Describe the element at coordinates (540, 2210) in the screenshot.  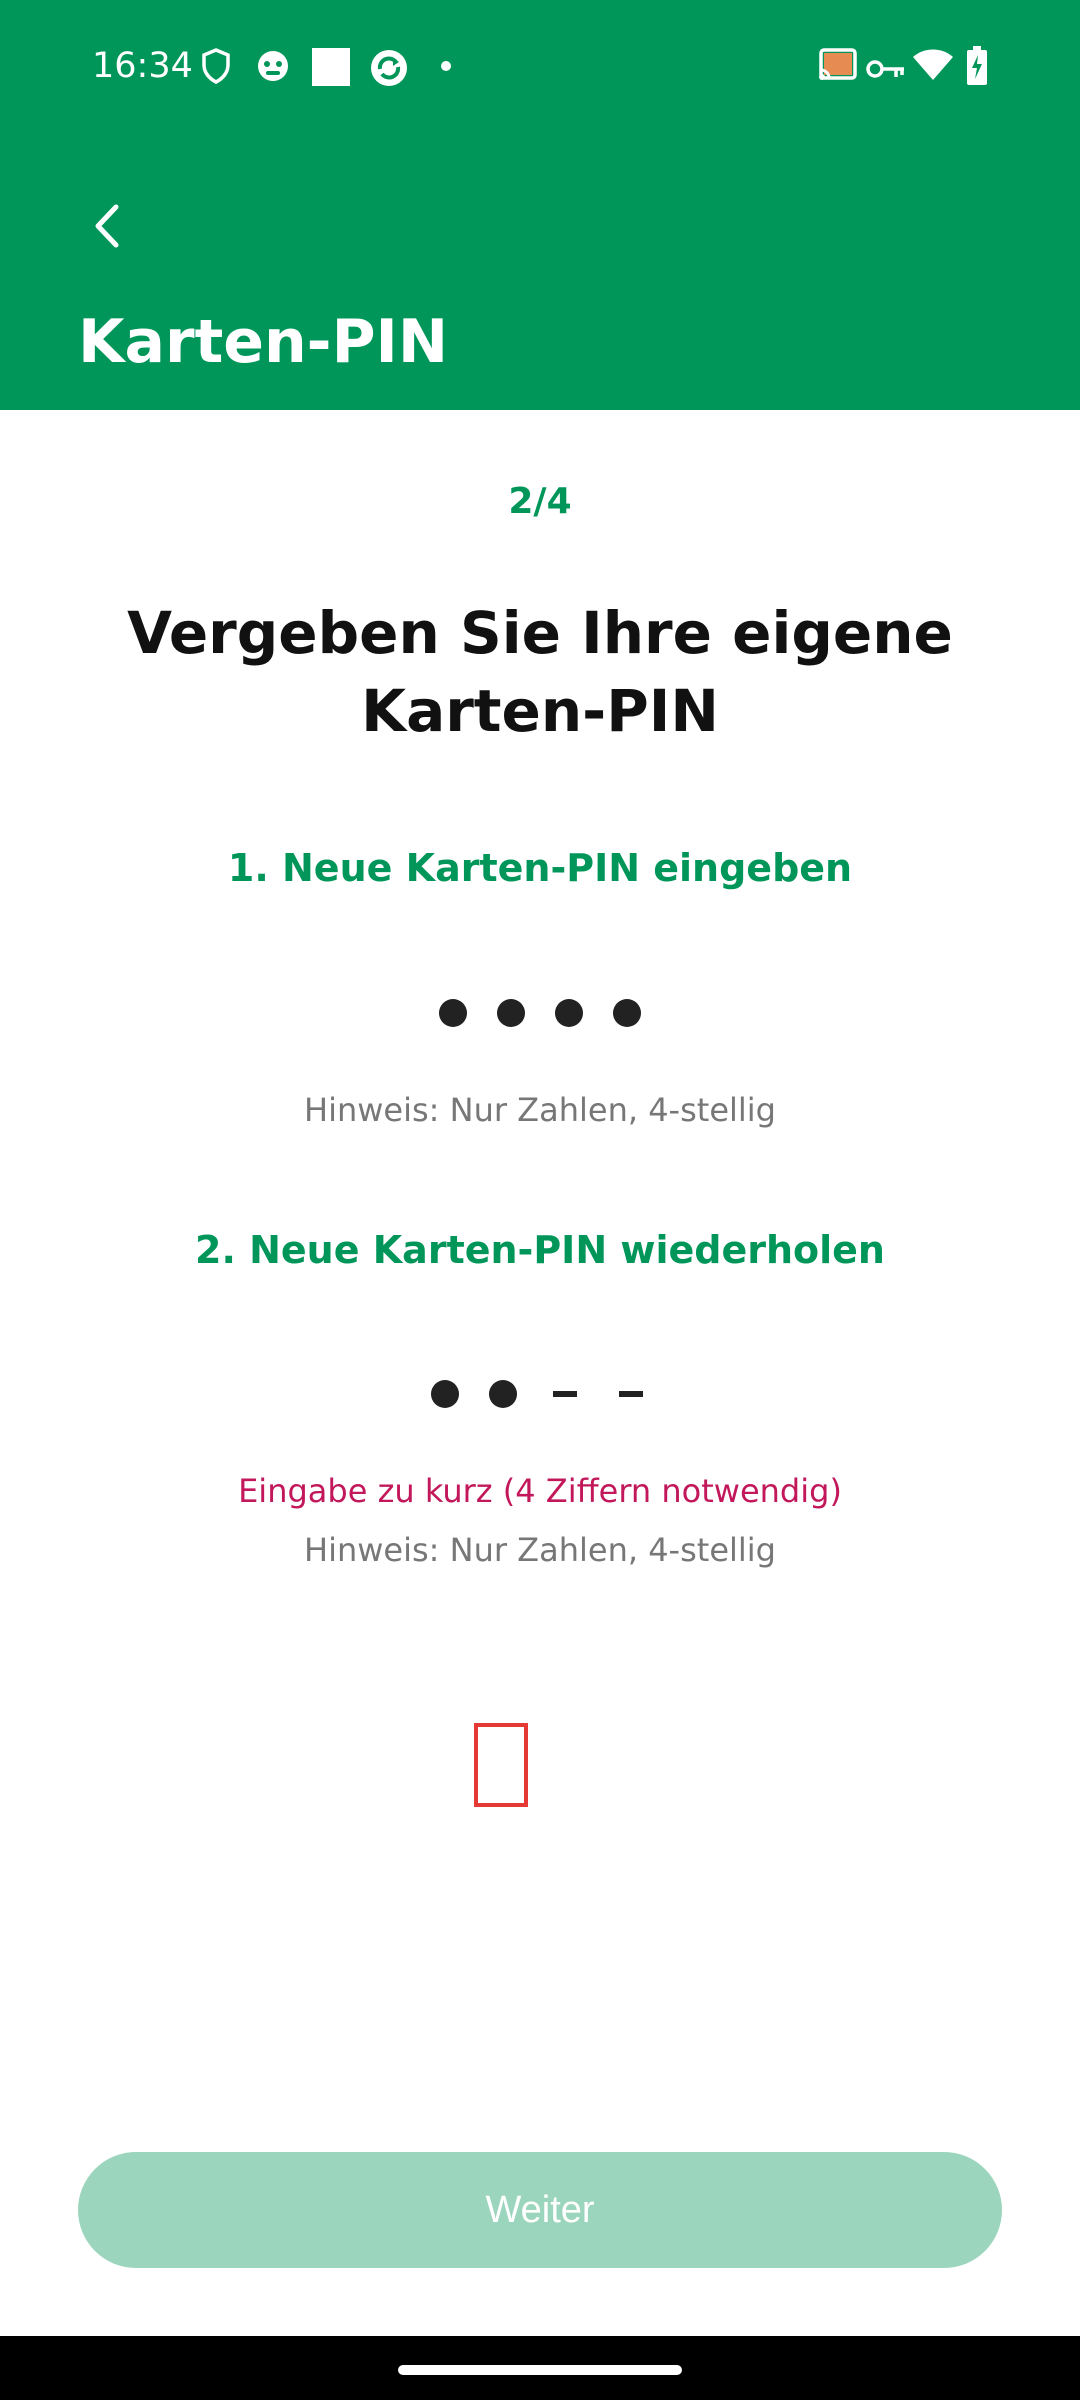
I see `weiter-button: Weiter` at that location.